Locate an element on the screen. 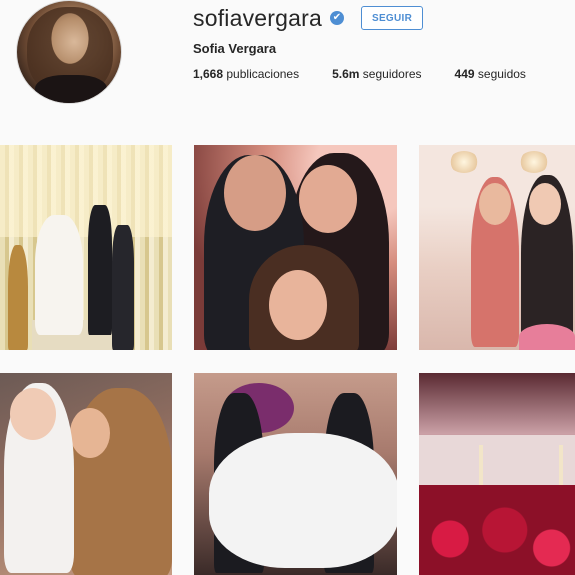 The height and width of the screenshot is (575, 575). post-thumbnail-two-guests is located at coordinates (497, 247).